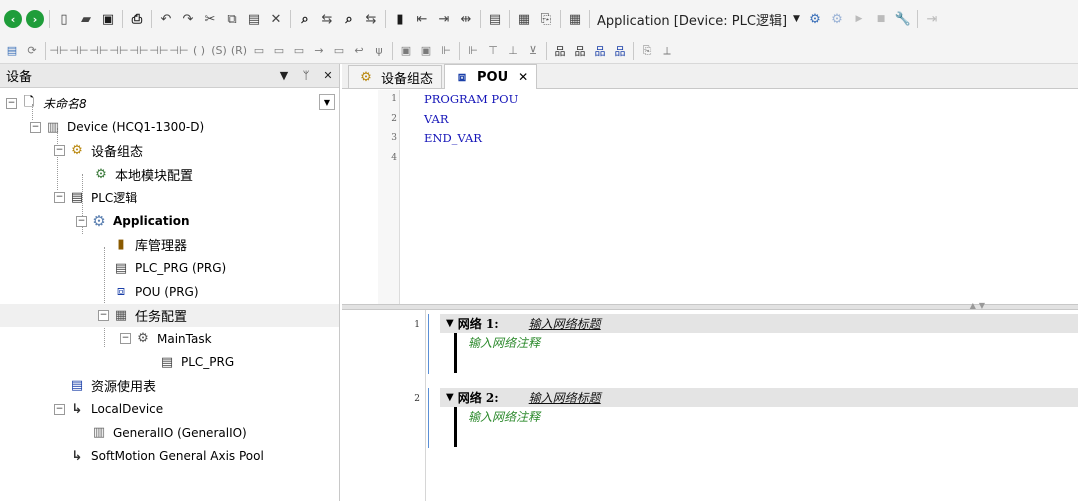 Image resolution: width=1078 pixels, height=501 pixels. Describe the element at coordinates (600, 51) in the screenshot. I see `fbd-out-icon: 品` at that location.